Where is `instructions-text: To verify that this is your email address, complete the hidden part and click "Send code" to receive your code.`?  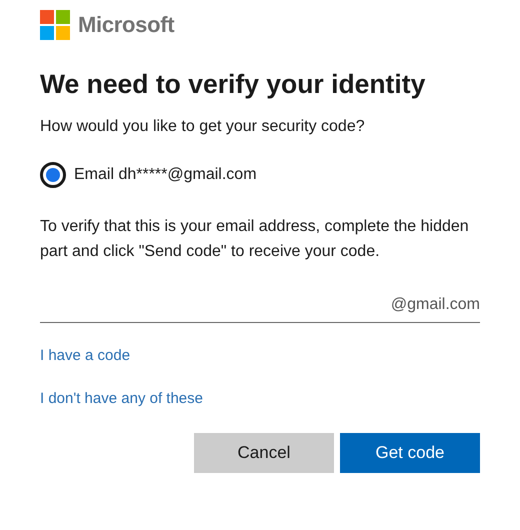 instructions-text: To verify that this is your email address, complete the hidden part and click "Send code" to receive your code. is located at coordinates (255, 239).